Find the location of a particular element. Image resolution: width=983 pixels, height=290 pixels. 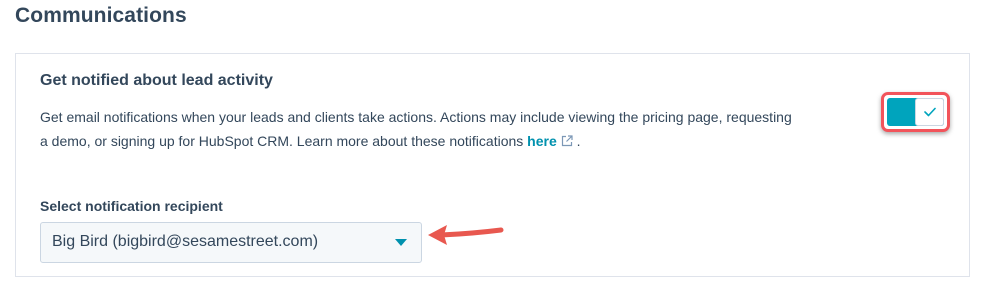

external-link-icon is located at coordinates (567, 141).